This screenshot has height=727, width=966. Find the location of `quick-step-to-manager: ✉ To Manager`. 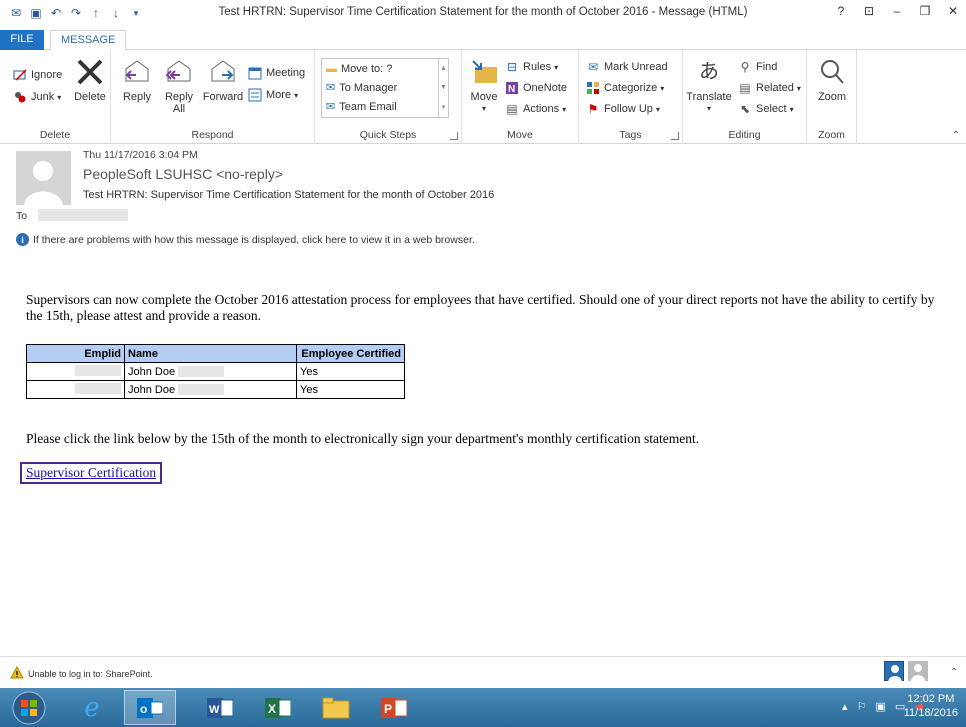

quick-step-to-manager: ✉ To Manager is located at coordinates (385, 87).